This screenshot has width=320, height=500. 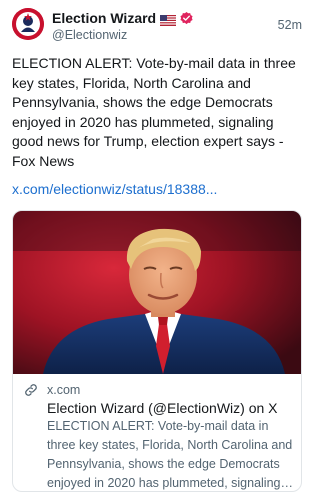 I want to click on card-domain-row: x.com, so click(x=51, y=390).